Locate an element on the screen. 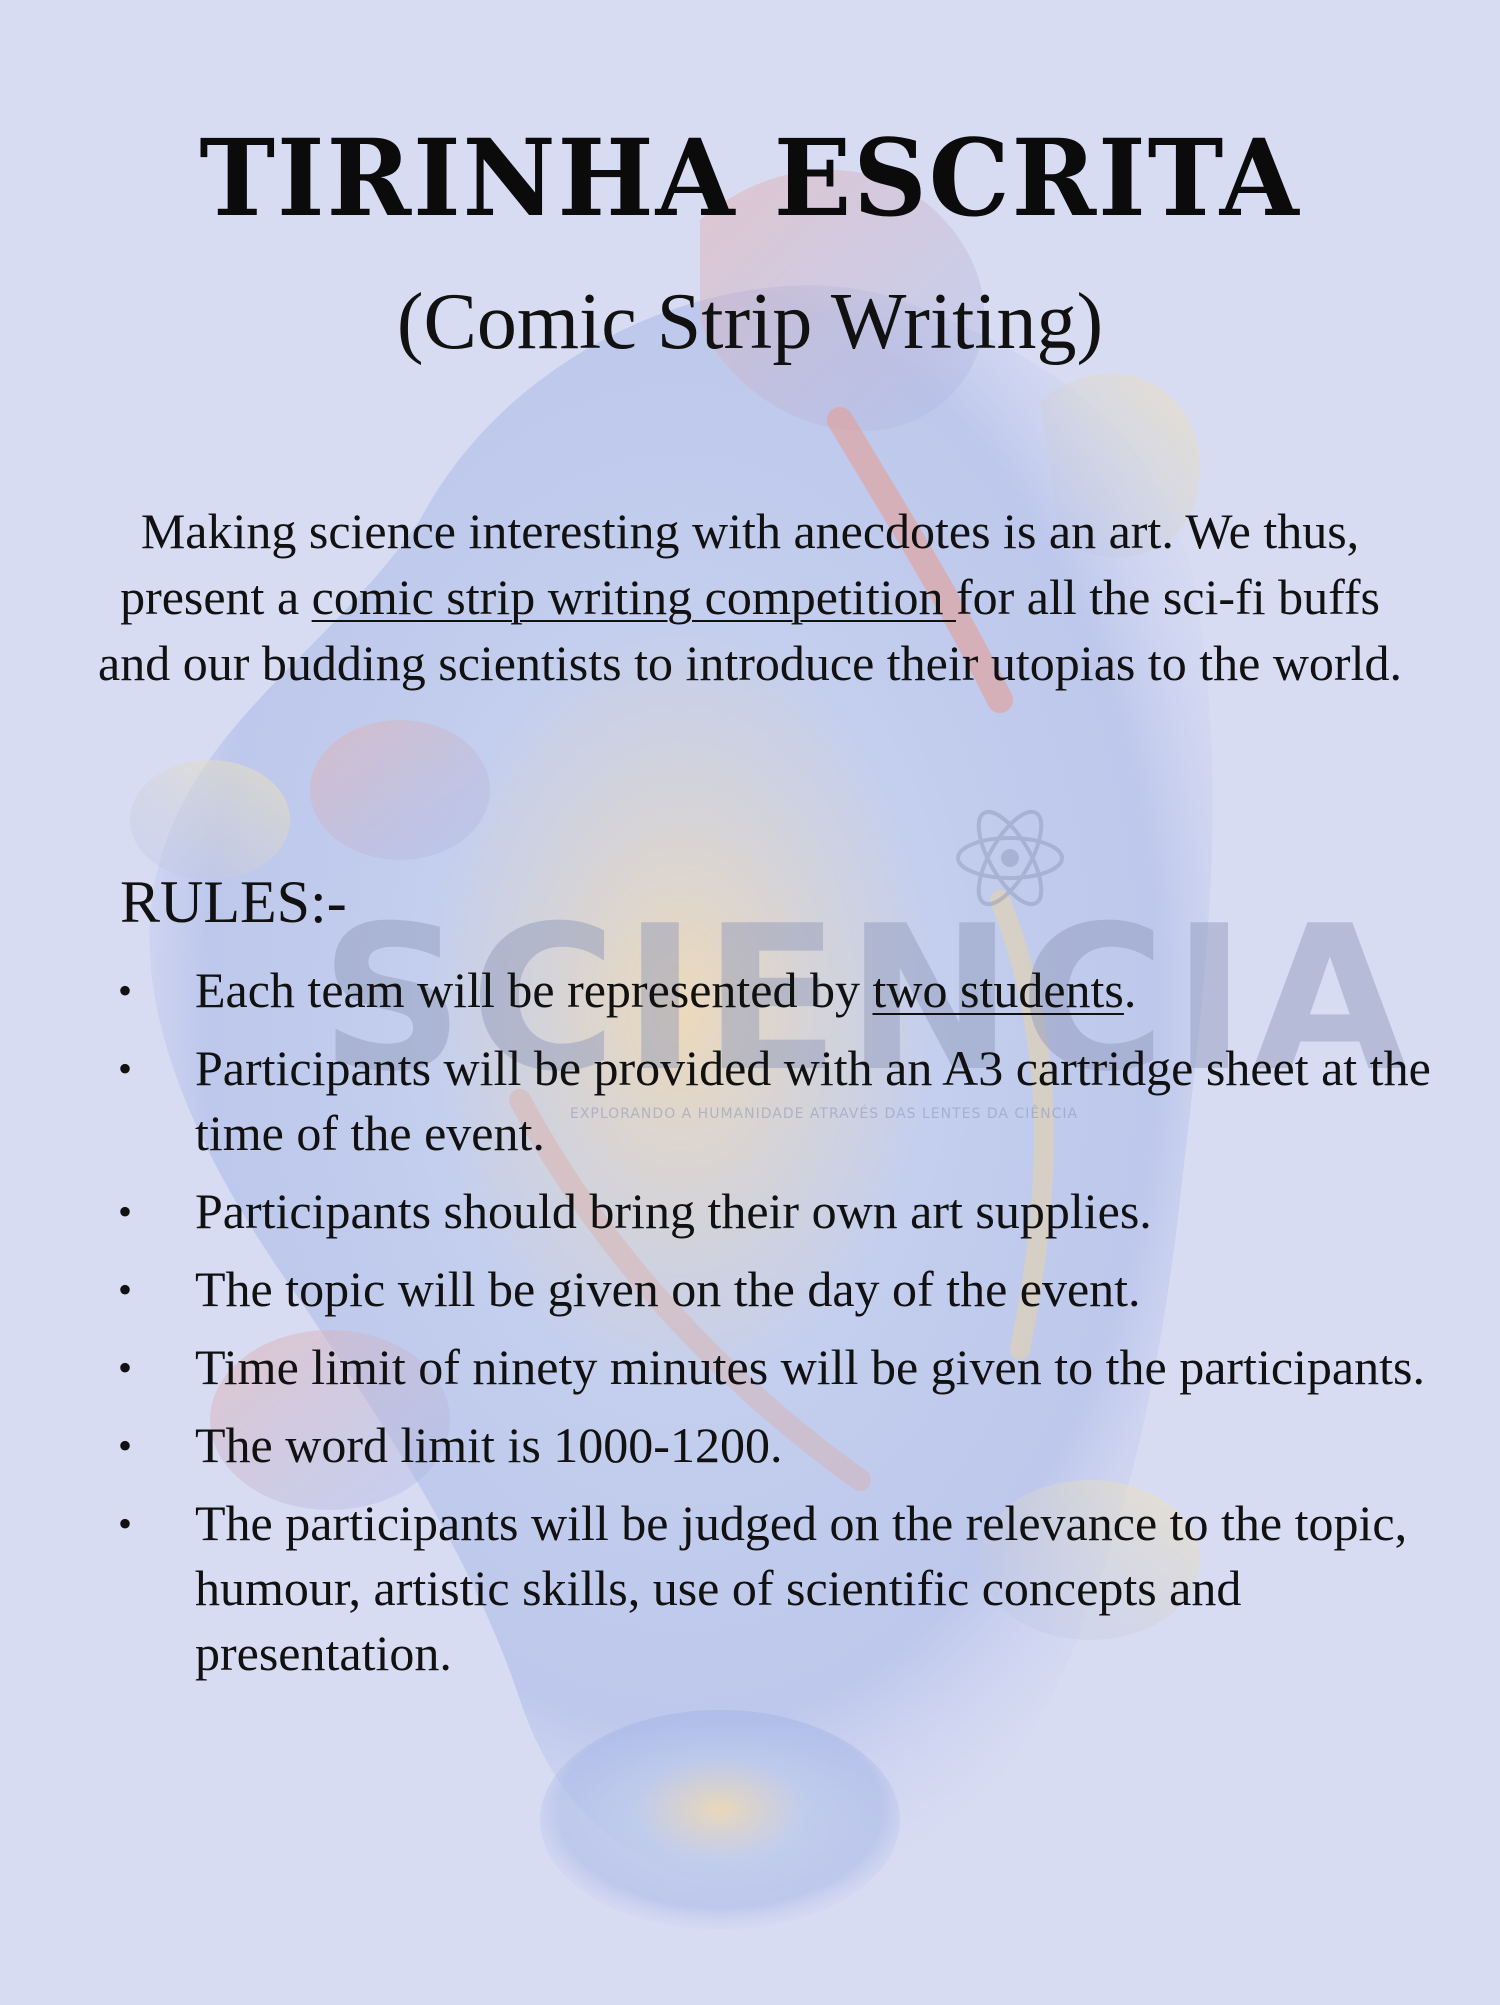  rules-heading: RULES:- is located at coordinates (233, 902).